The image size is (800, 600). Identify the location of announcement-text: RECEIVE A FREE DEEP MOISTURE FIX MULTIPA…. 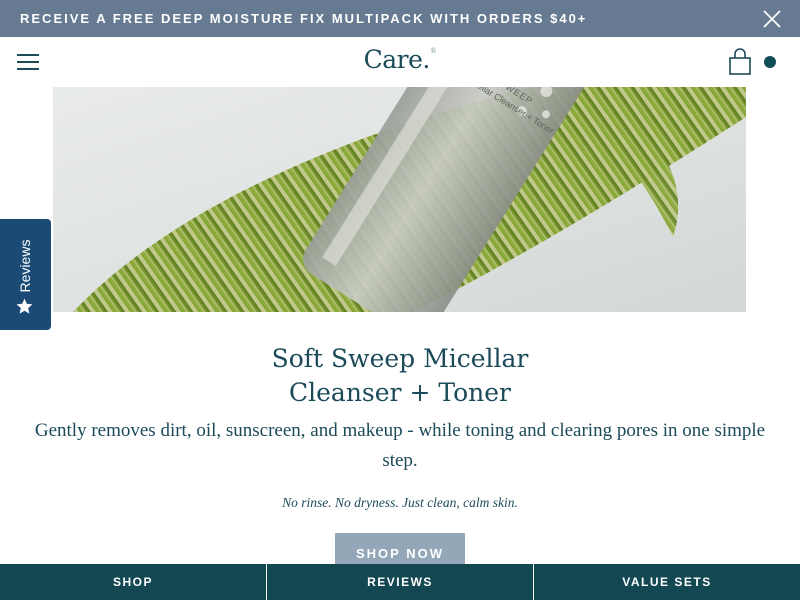
(304, 18).